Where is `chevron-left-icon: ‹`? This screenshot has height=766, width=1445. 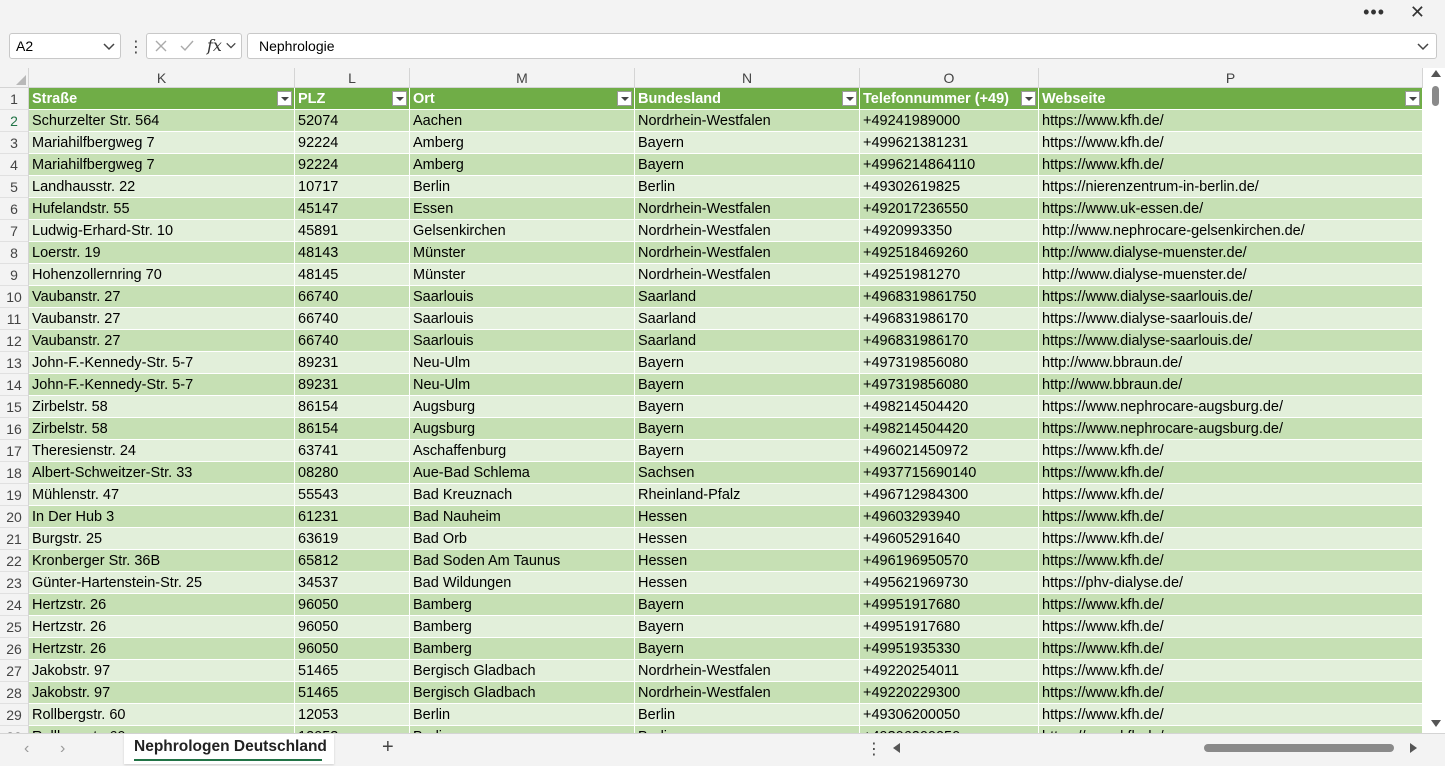 chevron-left-icon: ‹ is located at coordinates (26, 749).